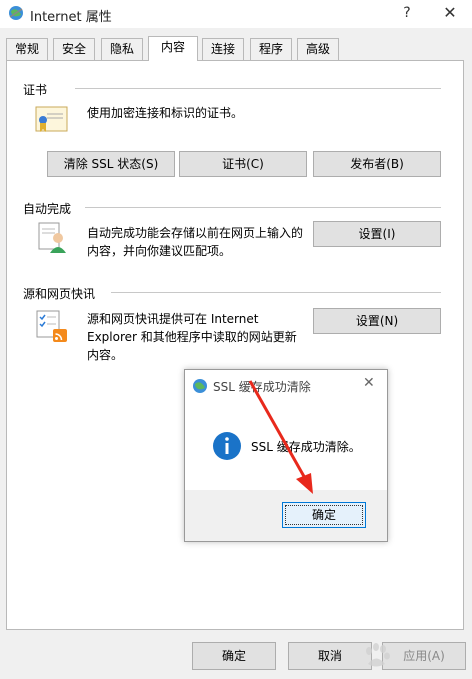 The width and height of the screenshot is (472, 679). What do you see at coordinates (271, 49) in the screenshot?
I see `tab-programs: 程序` at bounding box center [271, 49].